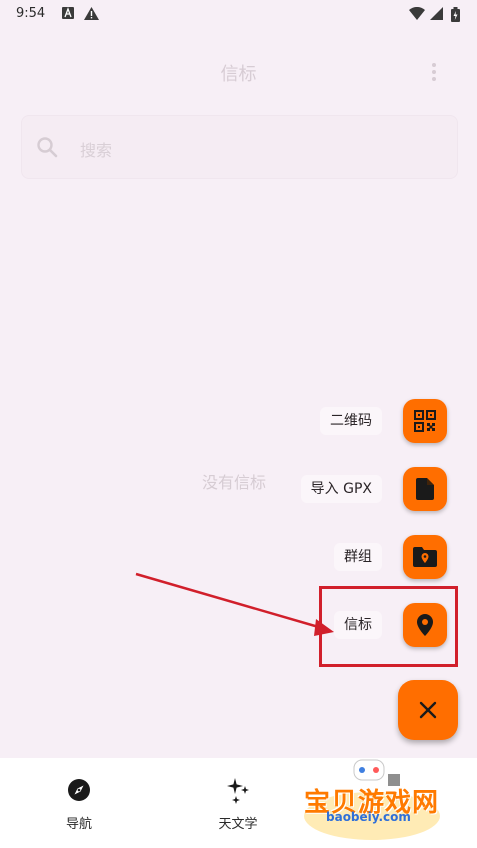 This screenshot has height=848, width=477. I want to click on nav-item-astronomy: 天文学, so click(238, 803).